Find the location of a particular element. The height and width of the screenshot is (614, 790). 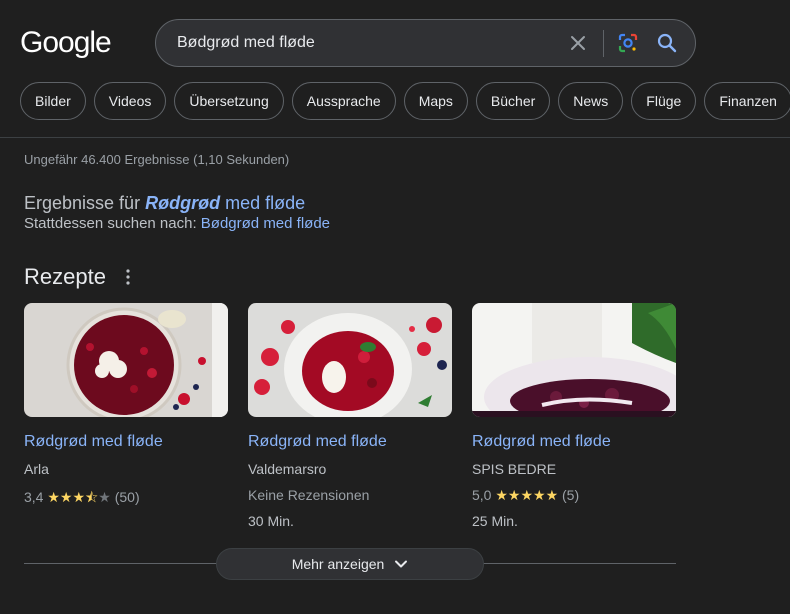

rating-empty-star: ★ is located at coordinates (104, 497).